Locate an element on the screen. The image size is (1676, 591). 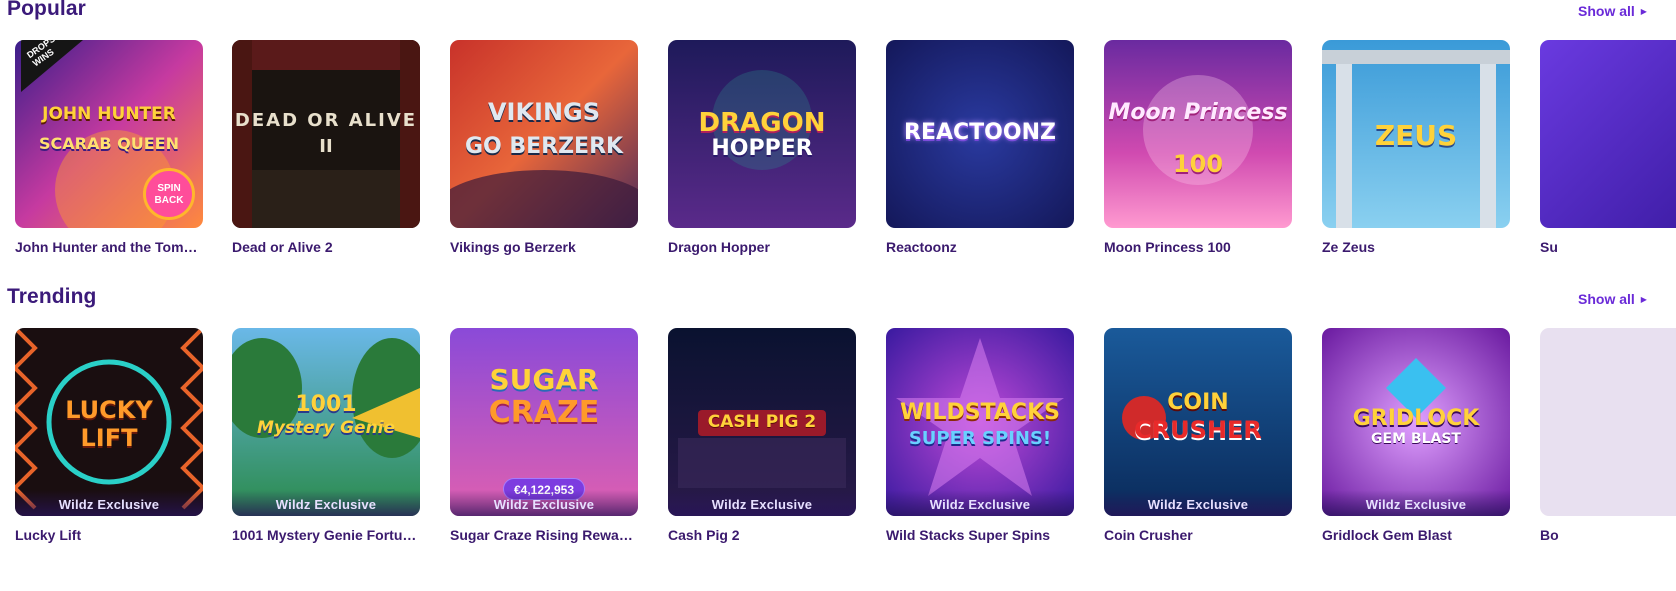
game-title: Dragon Hopper is located at coordinates (762, 247).